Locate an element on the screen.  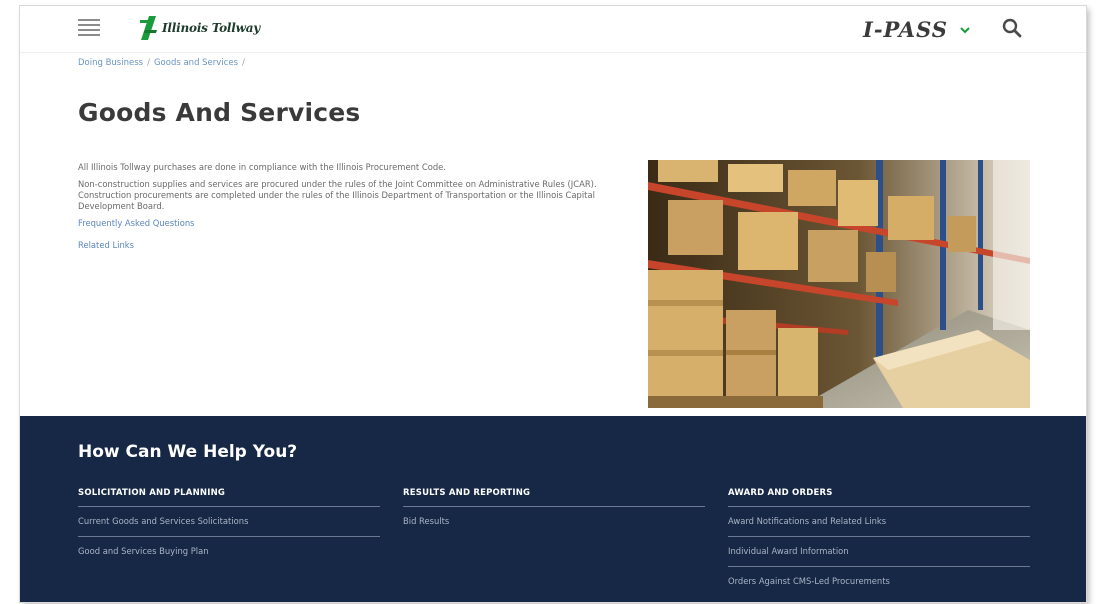
ipass-dropdown: I-PASS is located at coordinates (916, 29).